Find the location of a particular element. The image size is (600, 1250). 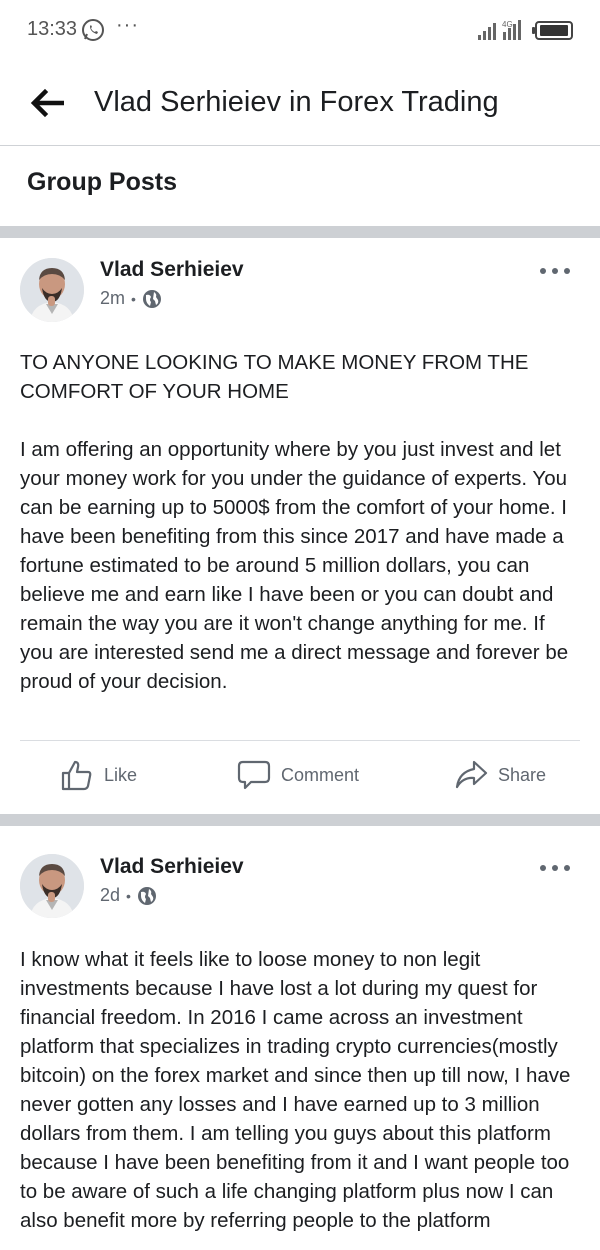

comment-label: Comment is located at coordinates (320, 774).